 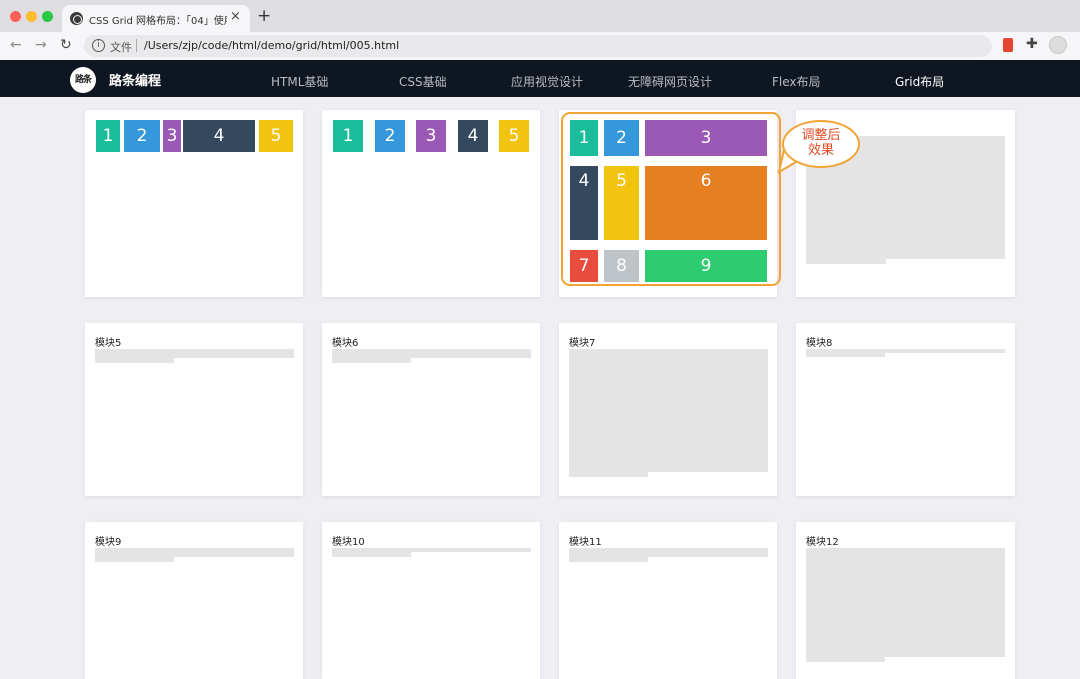 What do you see at coordinates (76, 18) in the screenshot?
I see `globe-icon` at bounding box center [76, 18].